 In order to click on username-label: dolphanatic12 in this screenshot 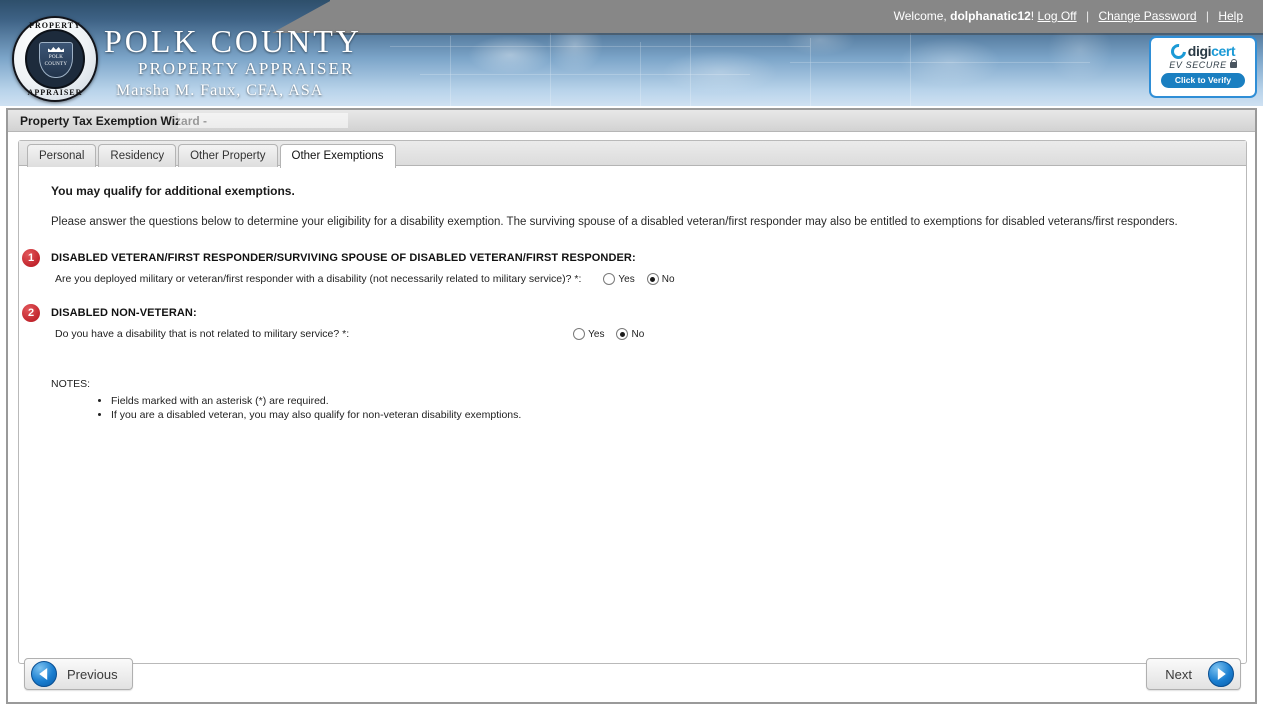, I will do `click(990, 16)`.